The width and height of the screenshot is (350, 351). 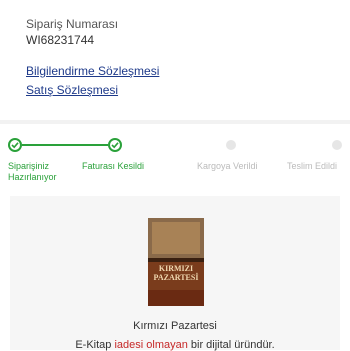 I want to click on step-1-label: Siparişiniz Hazırlanıyor, so click(x=43, y=172).